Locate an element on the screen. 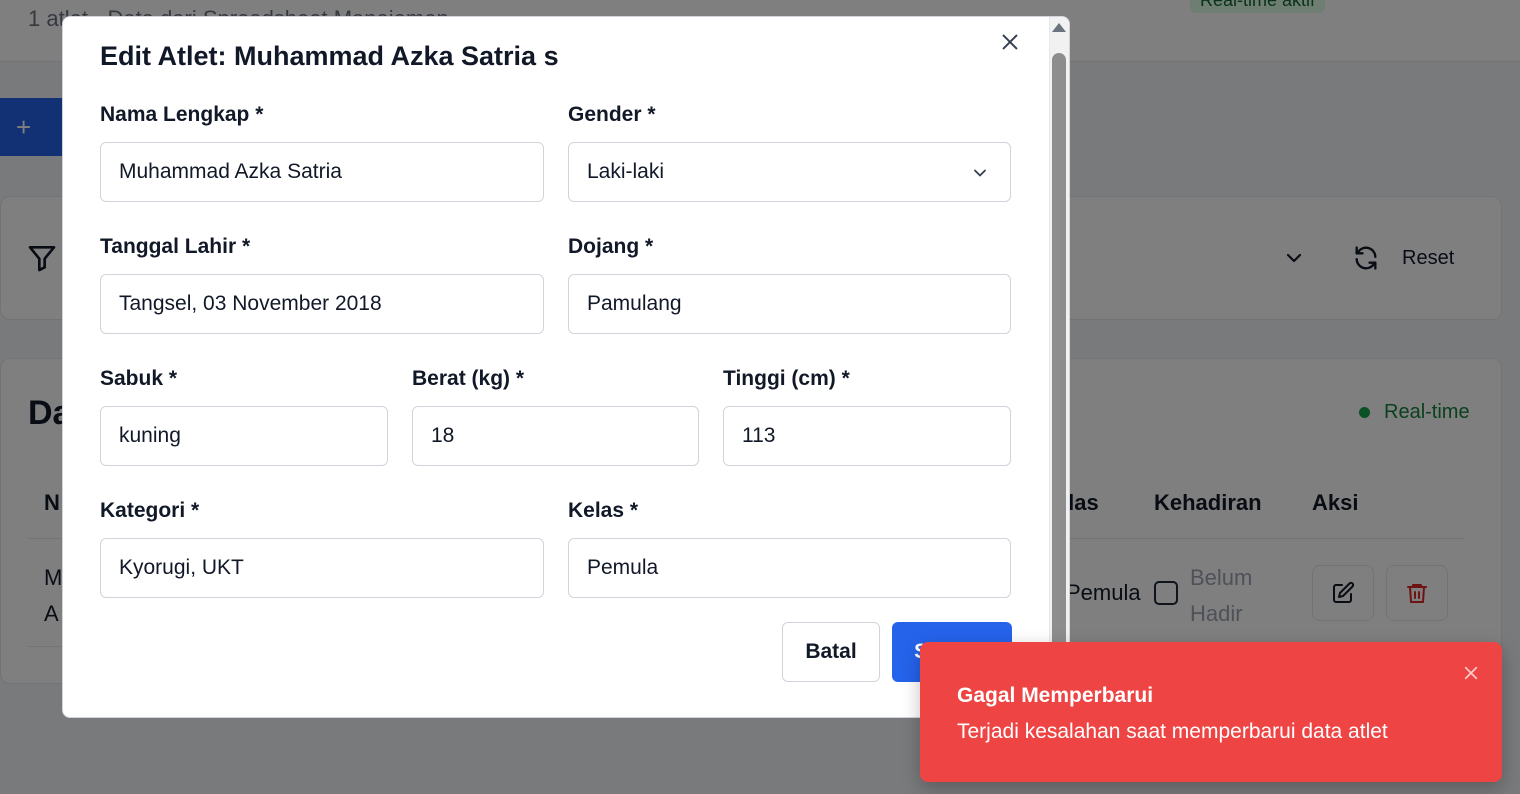  cancel-button: Batal is located at coordinates (831, 652).